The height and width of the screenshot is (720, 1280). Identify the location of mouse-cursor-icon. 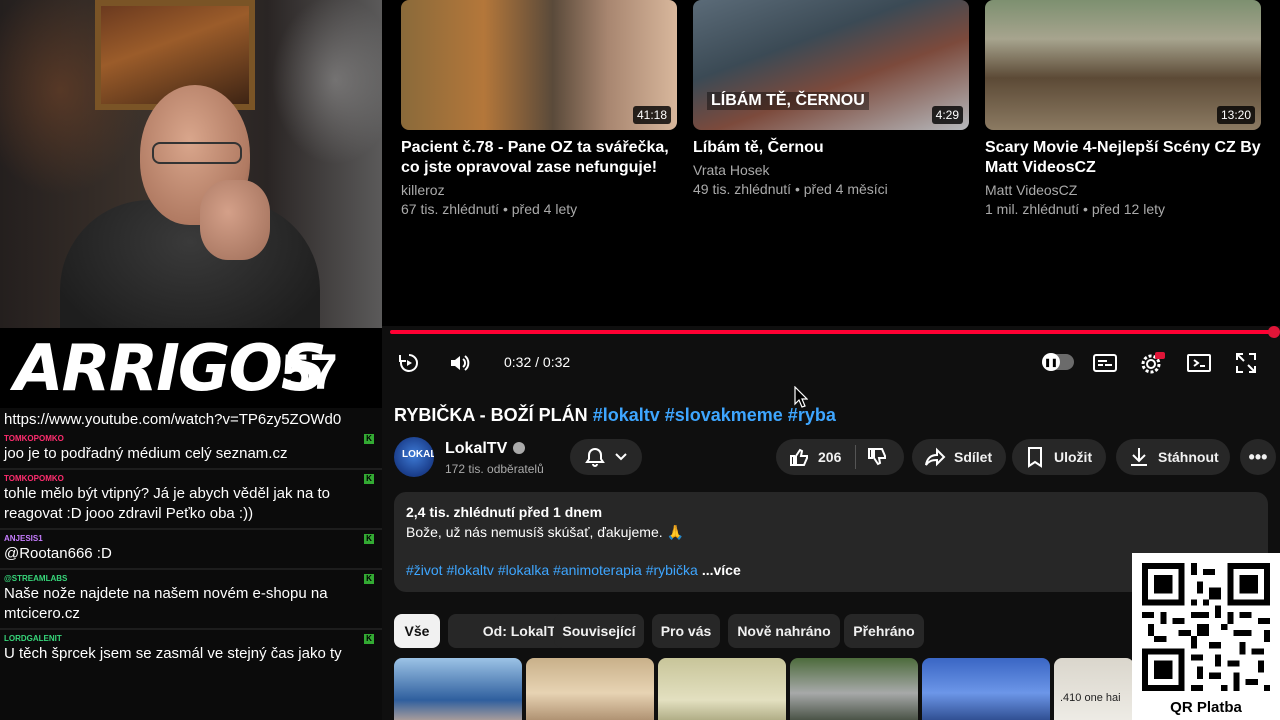
(801, 397).